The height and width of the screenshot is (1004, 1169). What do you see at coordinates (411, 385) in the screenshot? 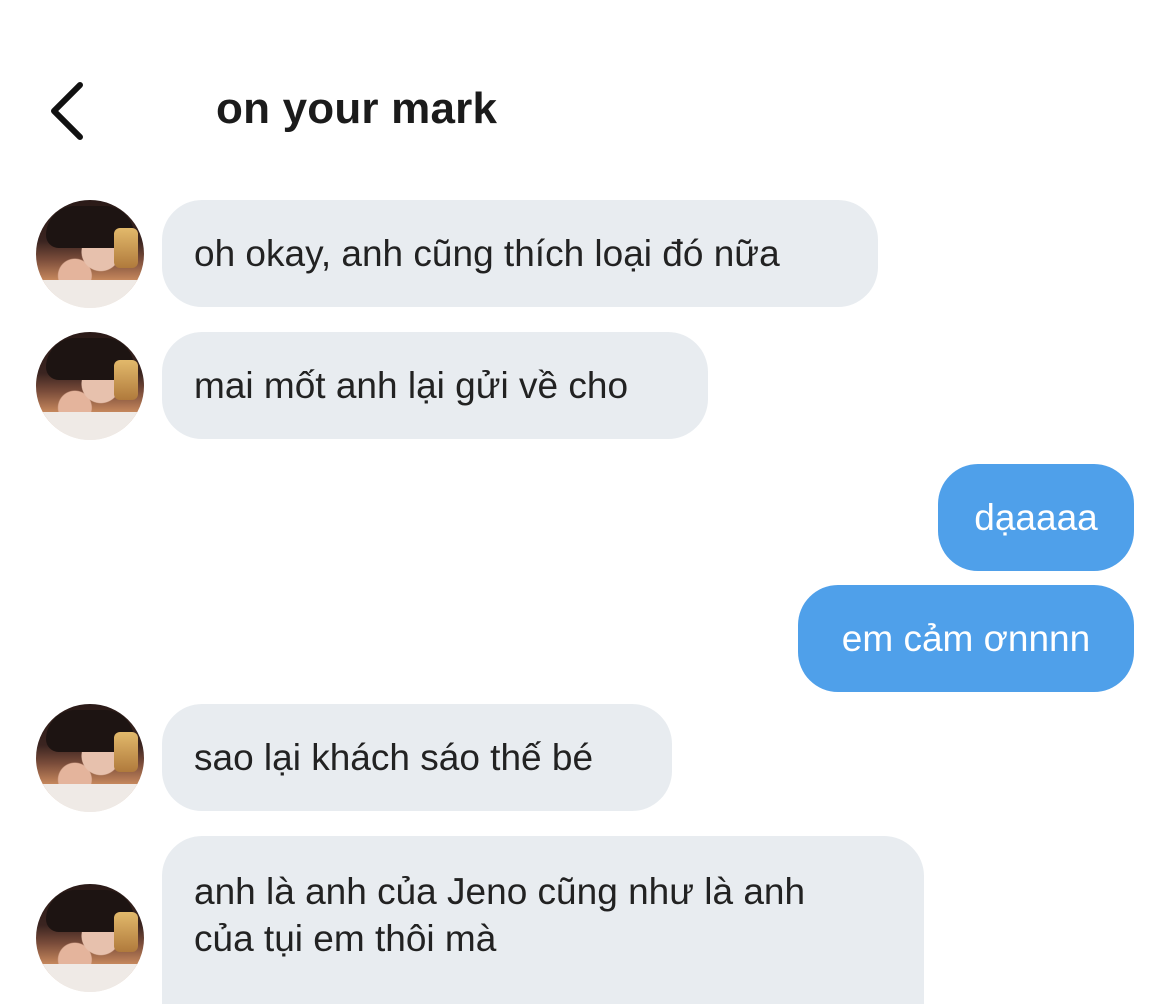
I see `message-text: mai mốt anh lại gửi về cho` at bounding box center [411, 385].